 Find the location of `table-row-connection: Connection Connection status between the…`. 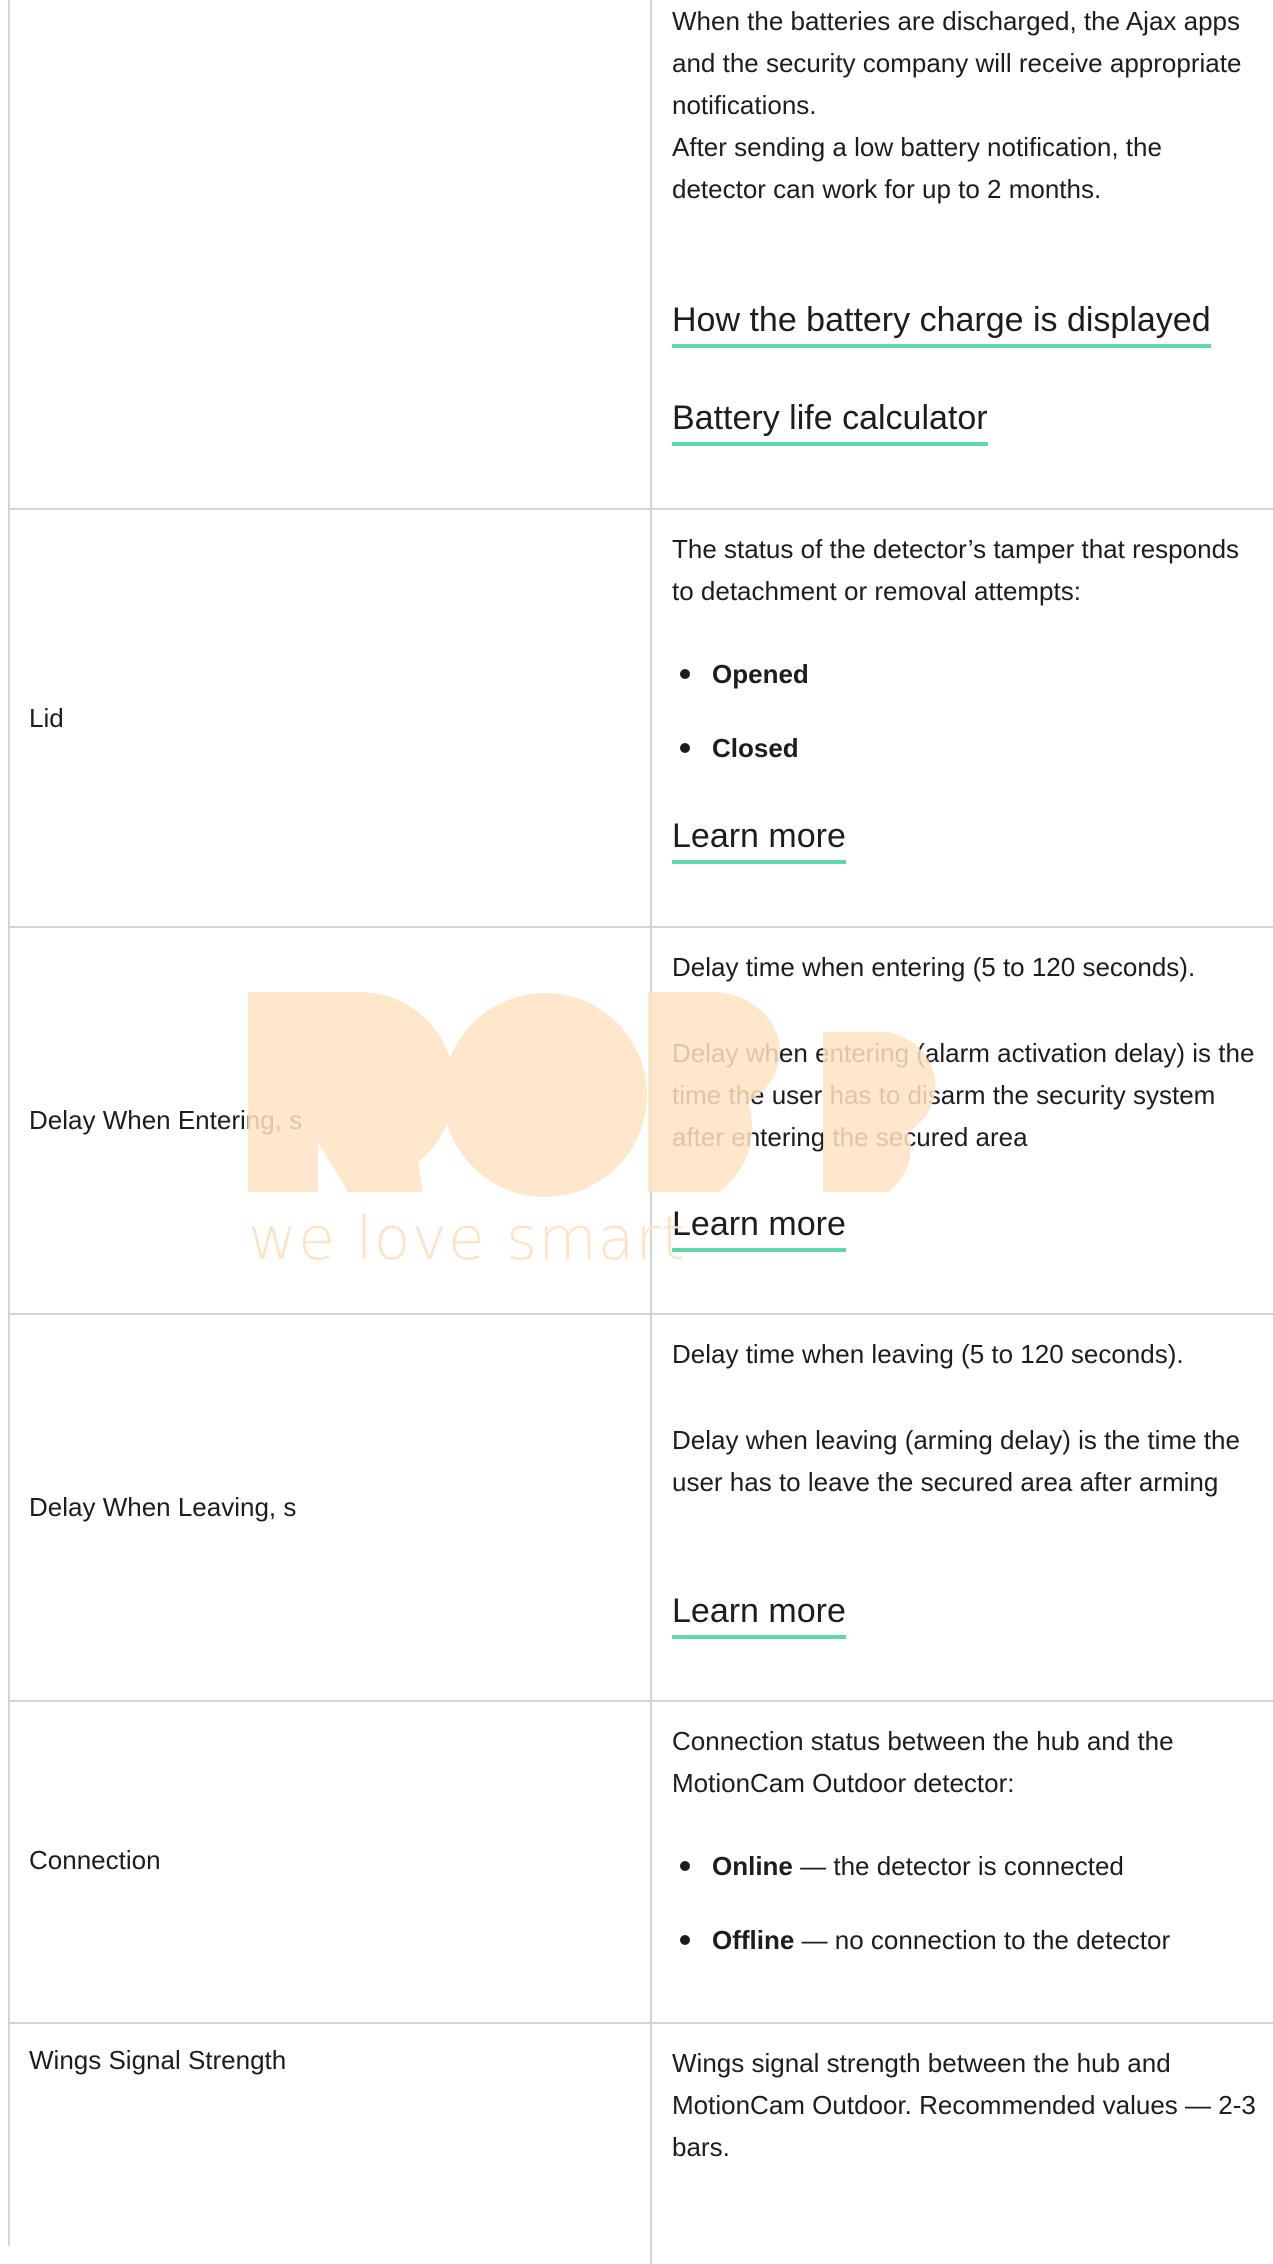

table-row-connection: Connection Connection status between the… is located at coordinates (641, 1863).